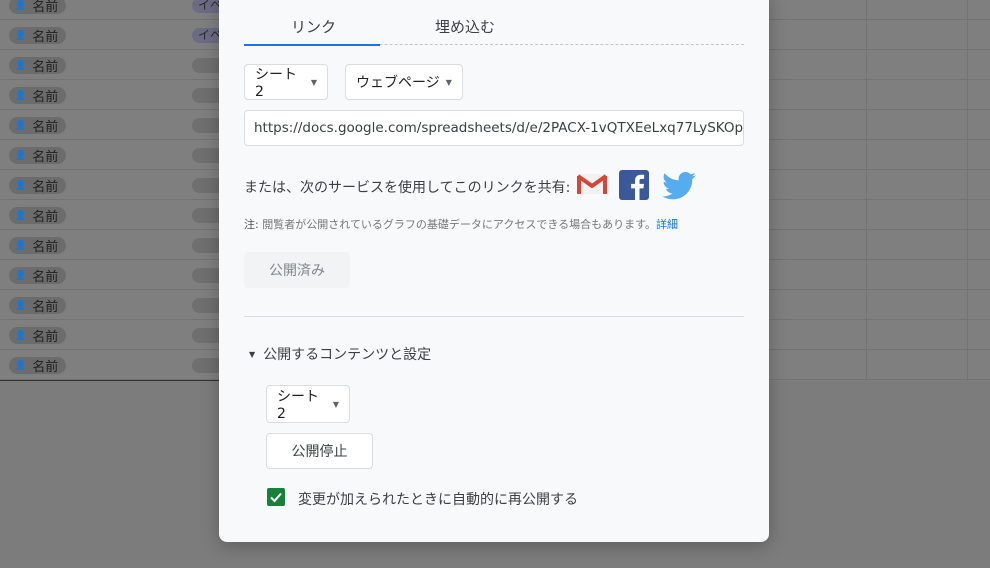 The height and width of the screenshot is (568, 990). Describe the element at coordinates (592, 184) in the screenshot. I see `gmail-icon` at that location.